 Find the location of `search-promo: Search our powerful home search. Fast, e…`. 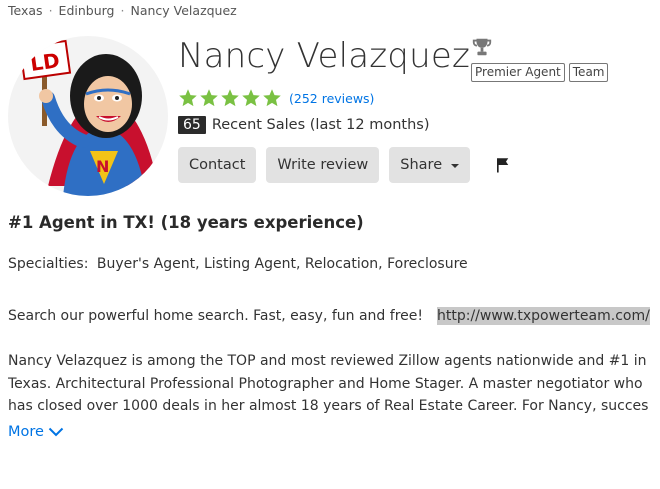

search-promo: Search our powerful home search. Fast, e… is located at coordinates (329, 316).